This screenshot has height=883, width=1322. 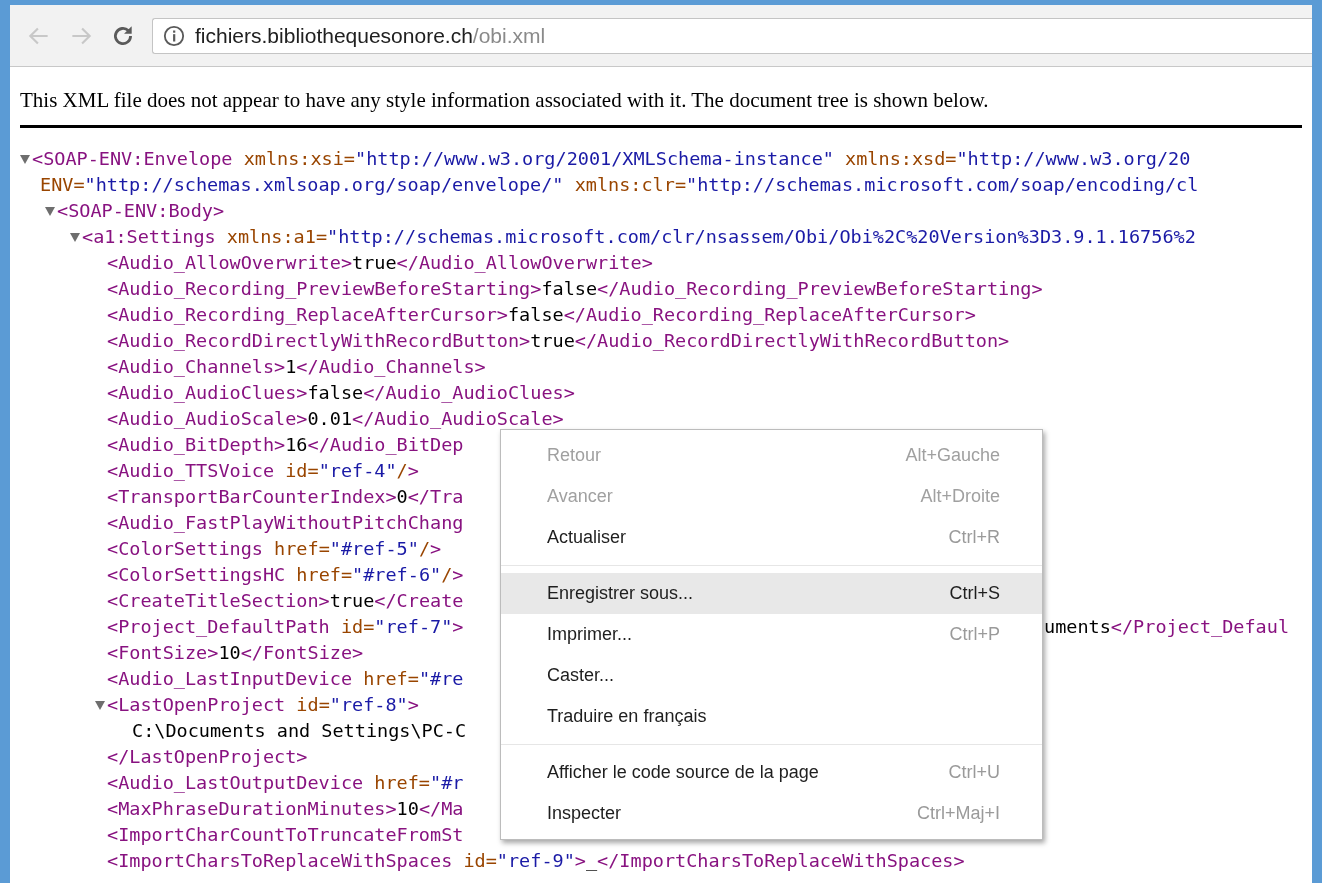 What do you see at coordinates (296, 366) in the screenshot?
I see `xml-line: <Audio_Channels>1</Audio_Channels>` at bounding box center [296, 366].